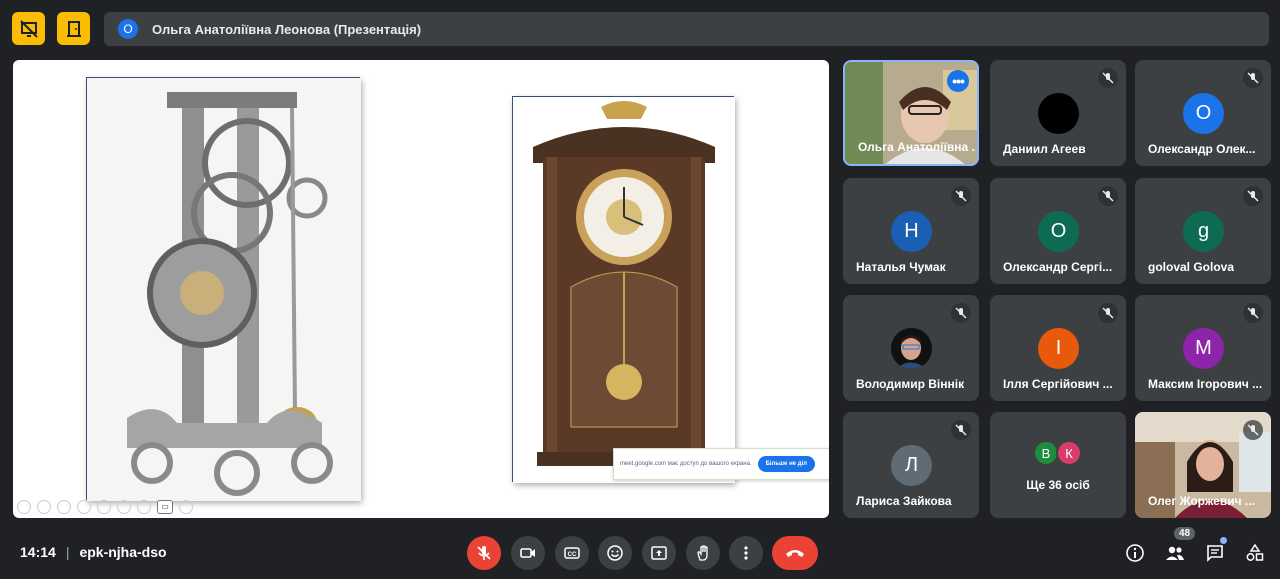 This screenshot has height=579, width=1280. What do you see at coordinates (287, 29) in the screenshot?
I see `presenter-title: Ольга Анатоліївна Леонова (Презентація)` at bounding box center [287, 29].